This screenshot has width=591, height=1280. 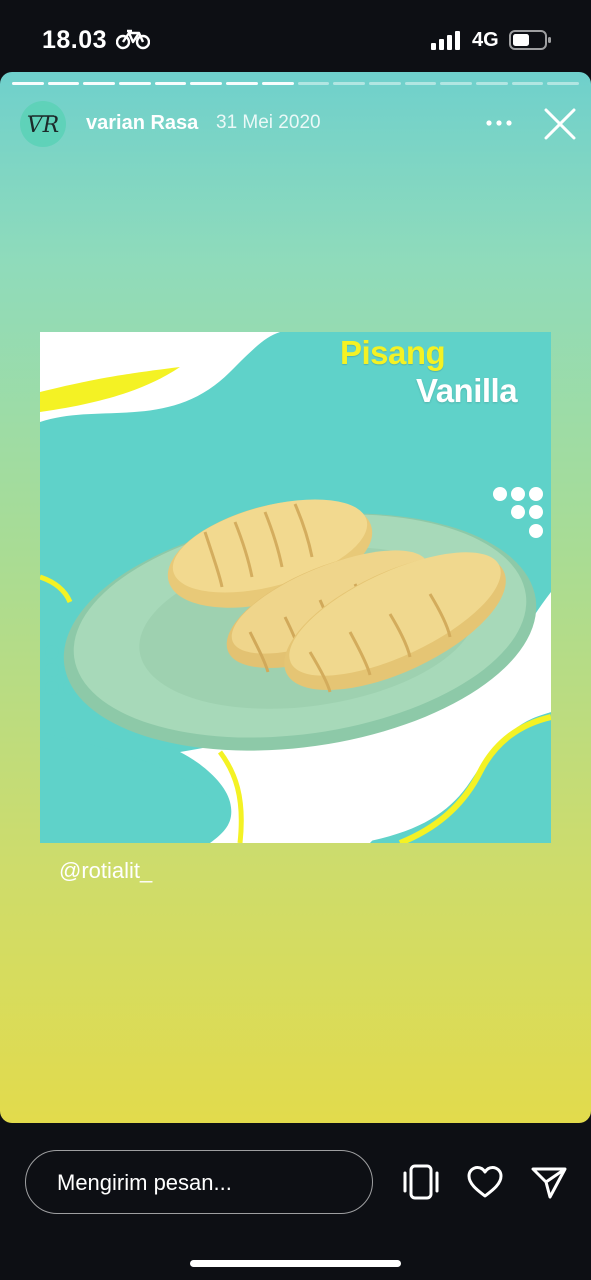 What do you see at coordinates (133, 39) in the screenshot?
I see `bike-icon` at bounding box center [133, 39].